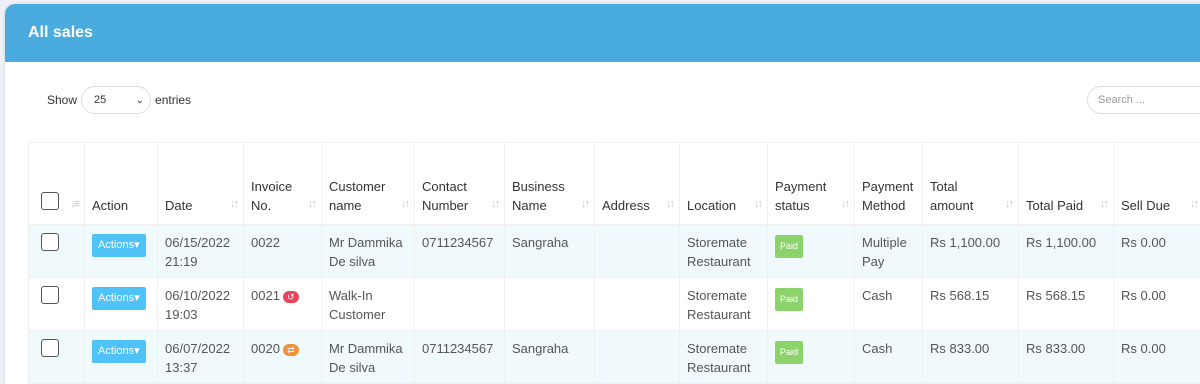 This screenshot has height=384, width=1200. I want to click on date-cell: 06/07/202213:37, so click(201, 357).